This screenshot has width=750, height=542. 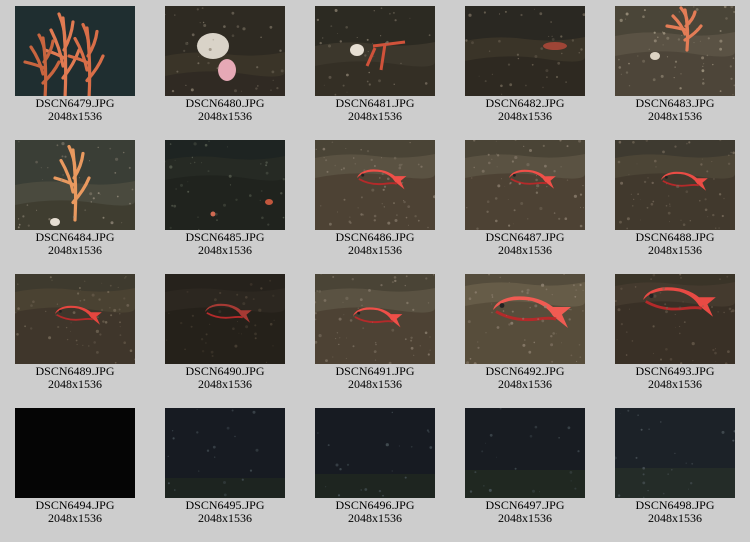 I want to click on thumbnail-item: DSCN6498.JPG 2048x1536, so click(x=675, y=466).